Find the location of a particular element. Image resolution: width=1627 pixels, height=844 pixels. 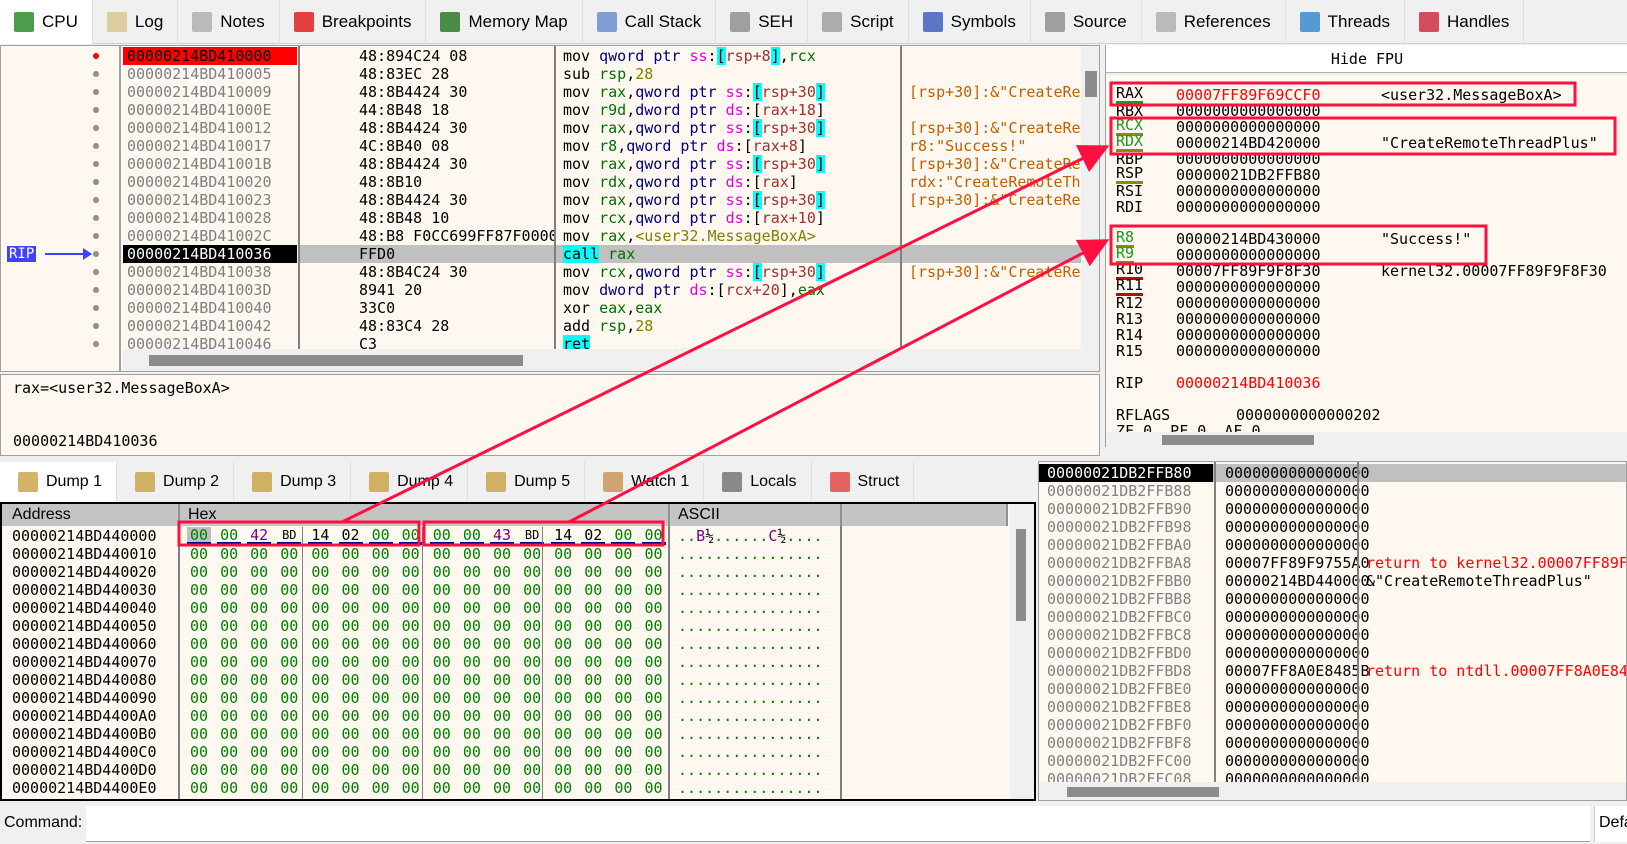

stack-row: 00000021DB2FFBC8 0000000000000000 is located at coordinates (1332, 635).